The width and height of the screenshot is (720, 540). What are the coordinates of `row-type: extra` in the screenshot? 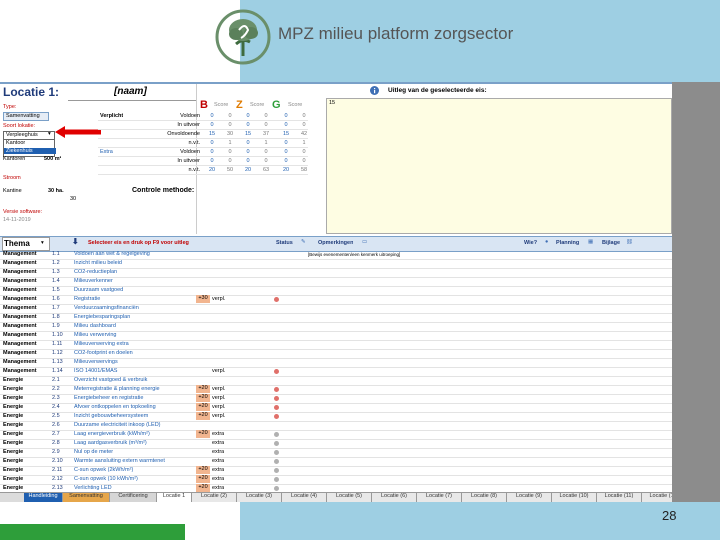 It's located at (218, 434).